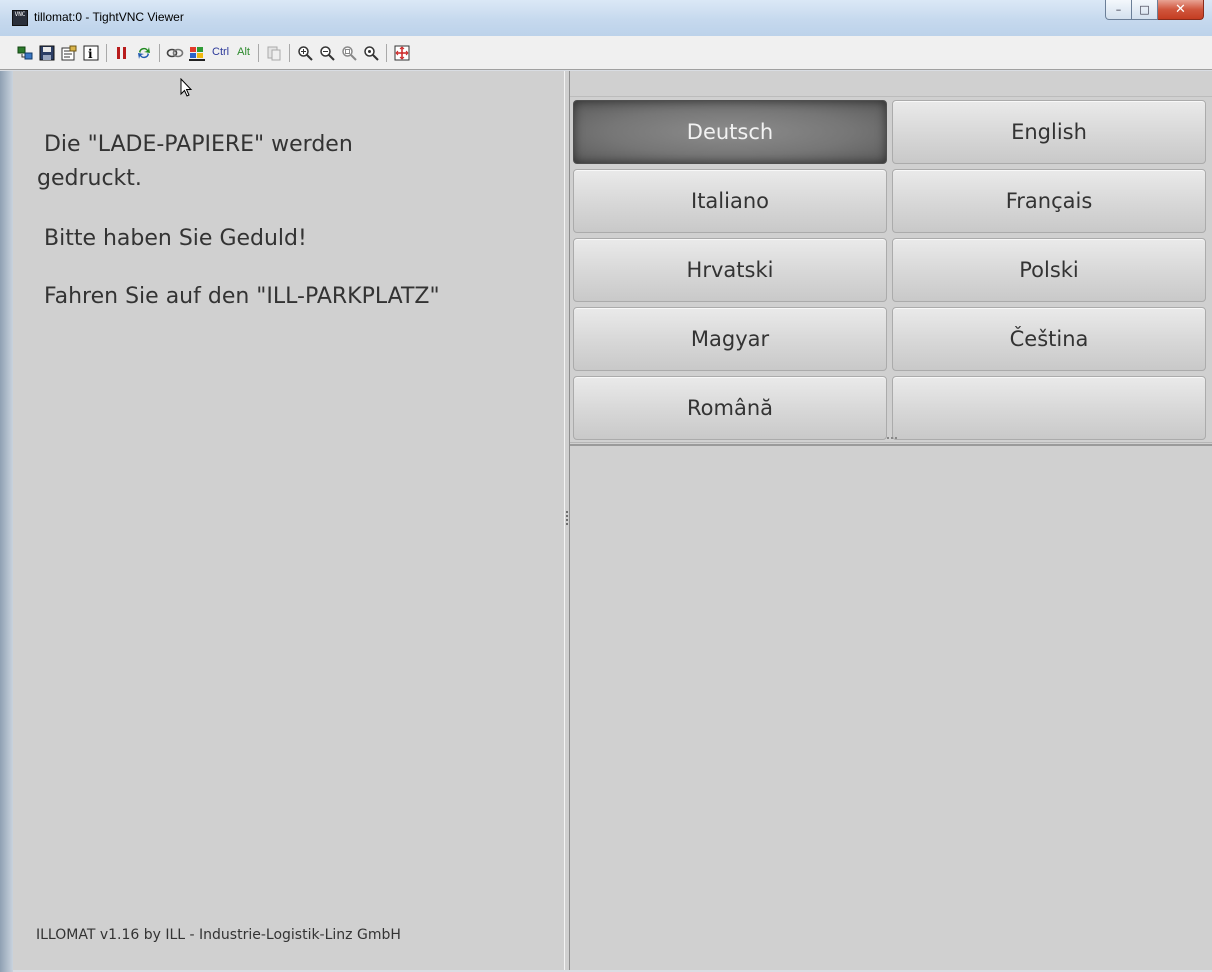 Image resolution: width=1212 pixels, height=972 pixels. Describe the element at coordinates (1049, 201) in the screenshot. I see `language-button-francais: Français` at that location.